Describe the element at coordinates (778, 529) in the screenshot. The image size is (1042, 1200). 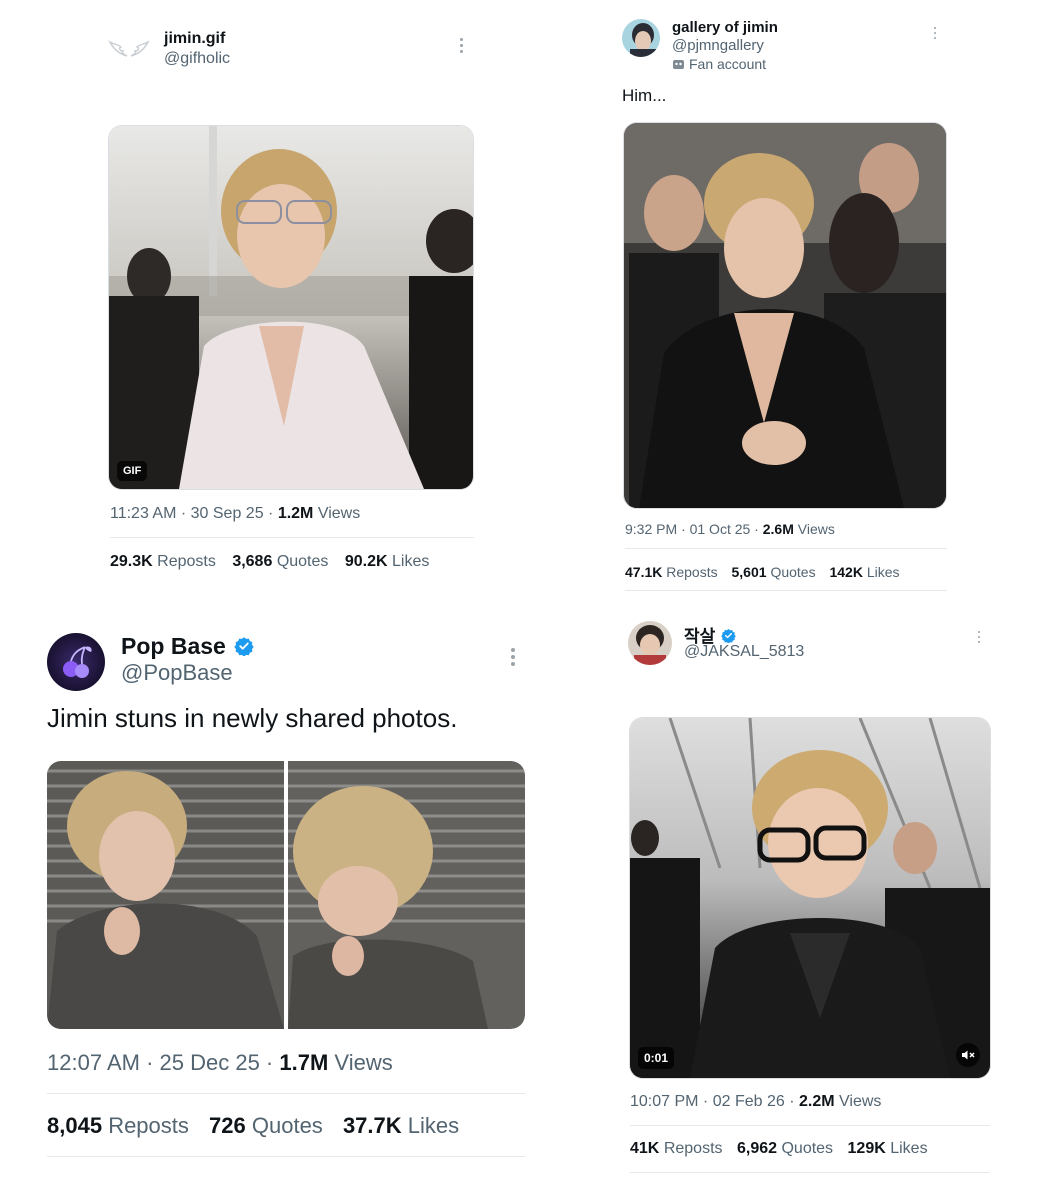
I see `views-count: 2.6M` at that location.